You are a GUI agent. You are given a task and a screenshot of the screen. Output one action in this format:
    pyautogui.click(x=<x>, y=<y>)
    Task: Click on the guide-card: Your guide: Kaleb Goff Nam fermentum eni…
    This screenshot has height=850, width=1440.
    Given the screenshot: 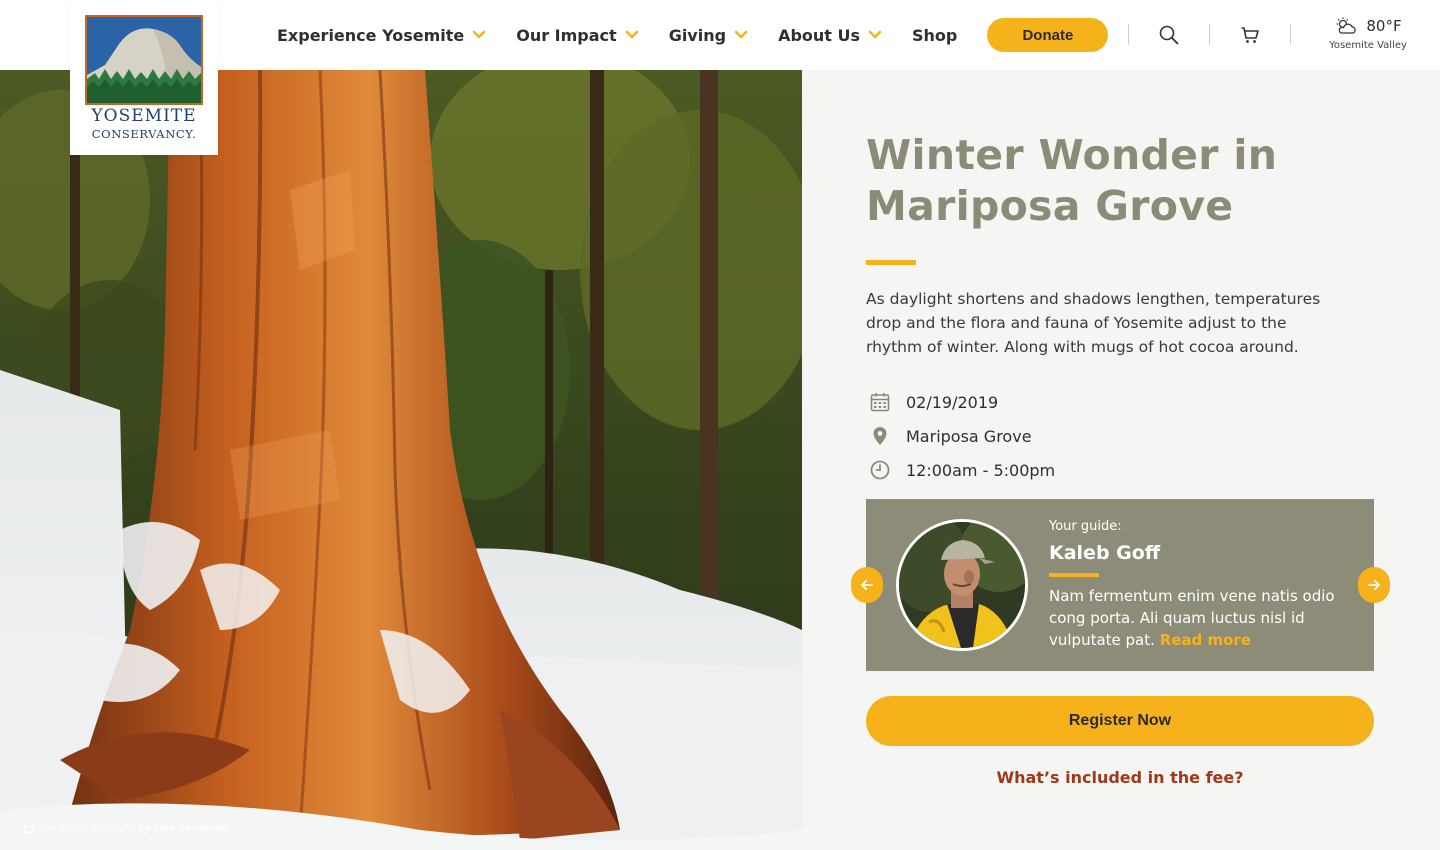 What is the action you would take?
    pyautogui.click(x=1120, y=585)
    